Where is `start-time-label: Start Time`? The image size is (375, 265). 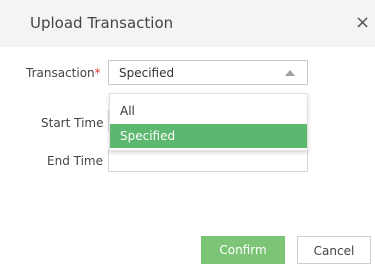
start-time-label: Start Time is located at coordinates (72, 123).